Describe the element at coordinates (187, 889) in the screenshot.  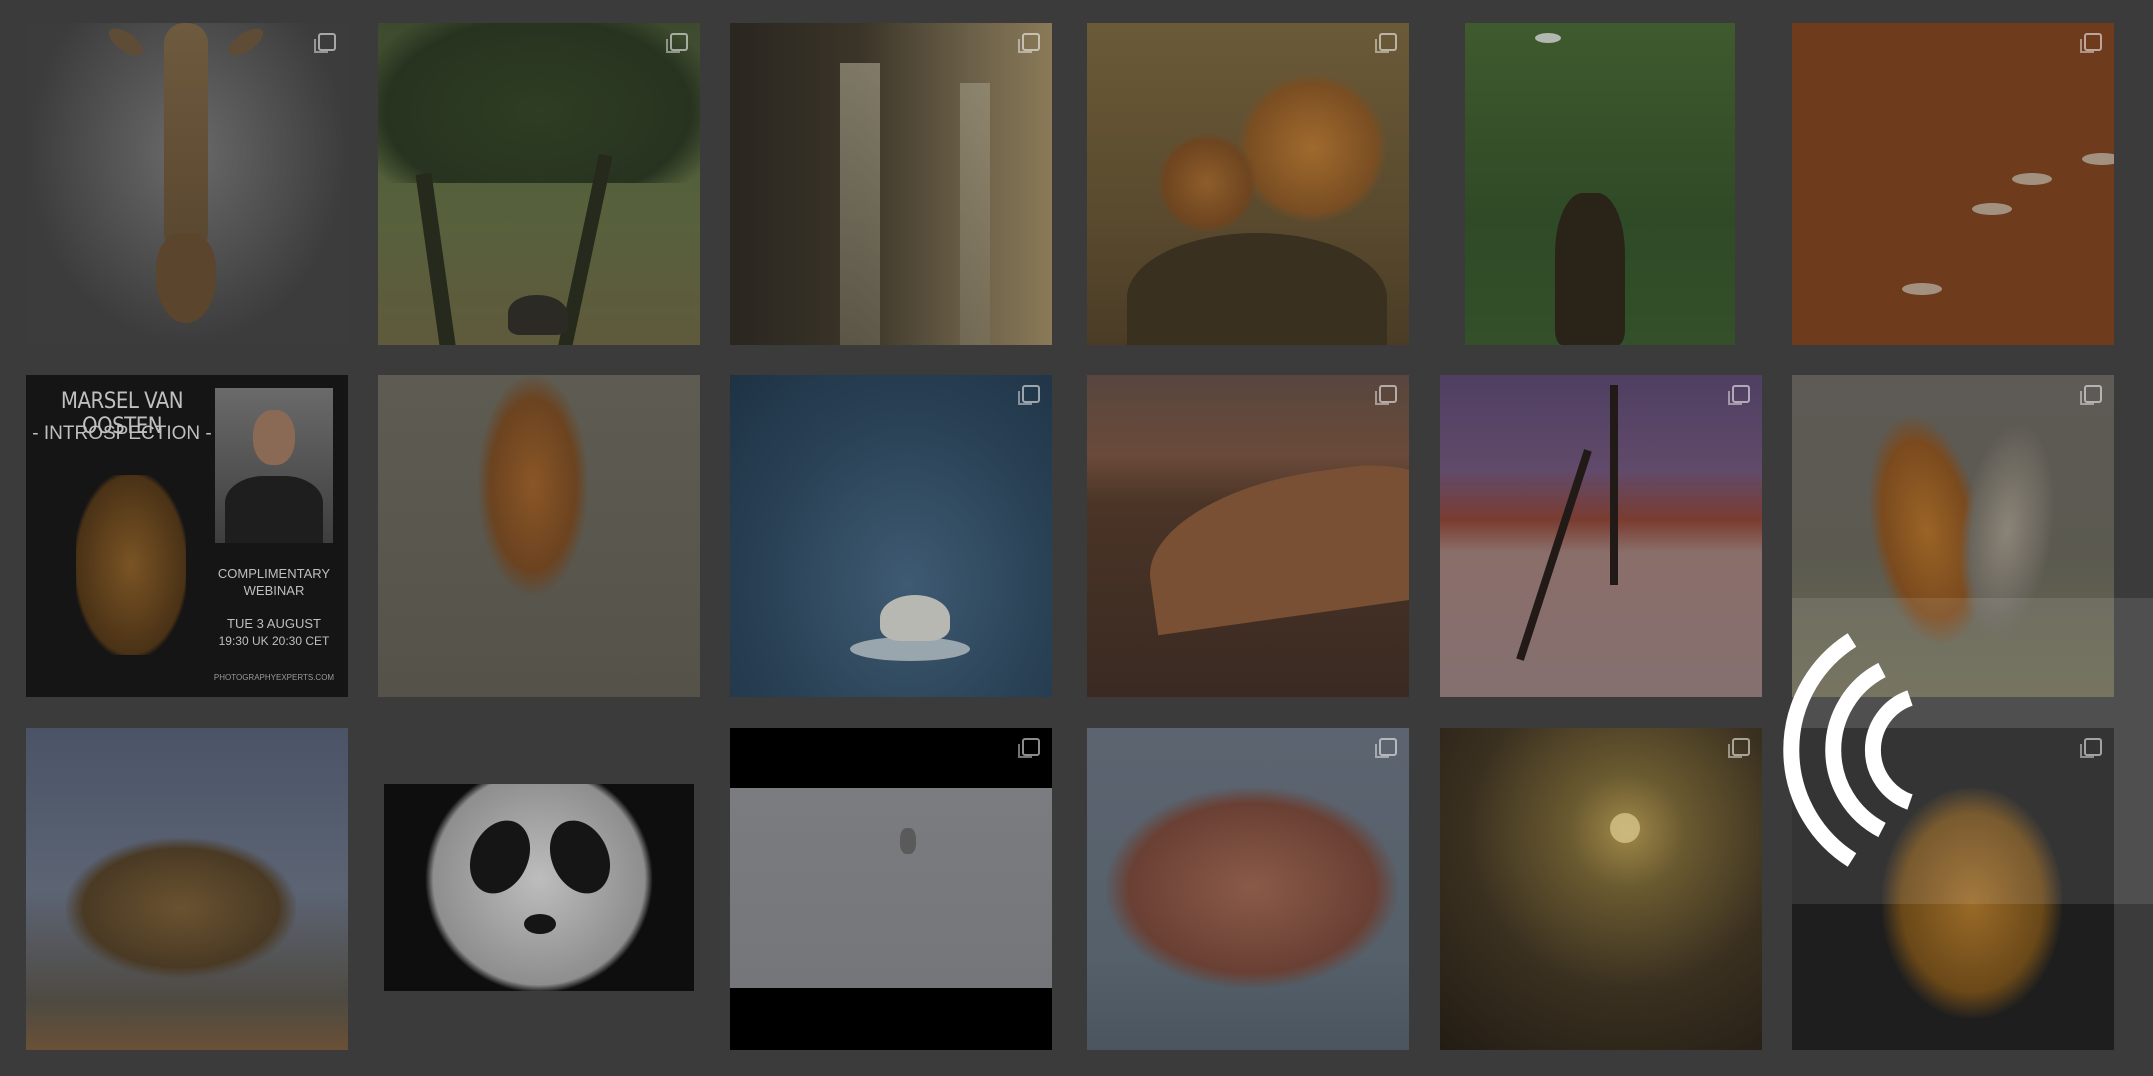
I see `post-wild-dog` at that location.